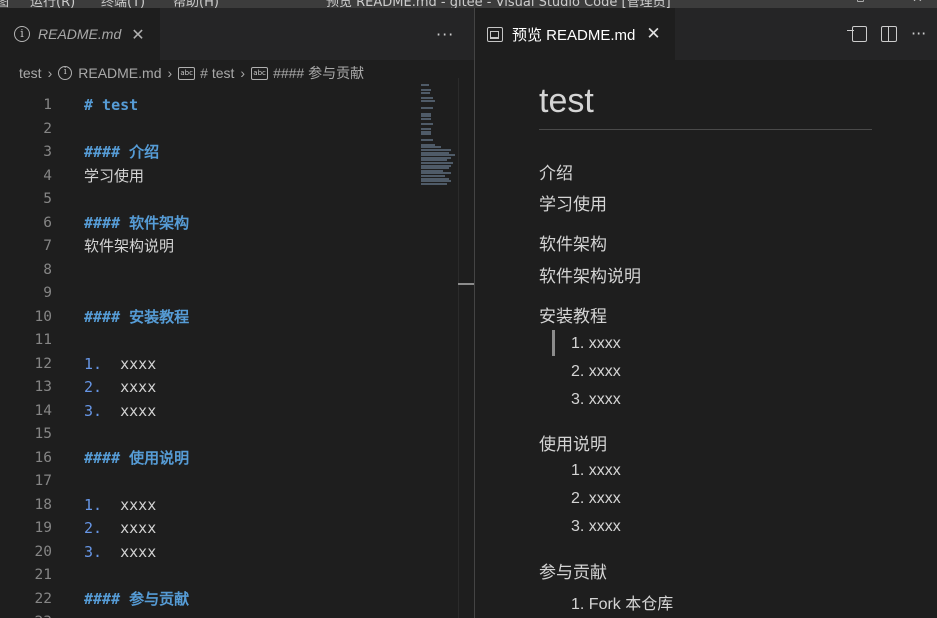 This screenshot has width=937, height=618. Describe the element at coordinates (93, 551) in the screenshot. I see `list-number: 3.` at that location.